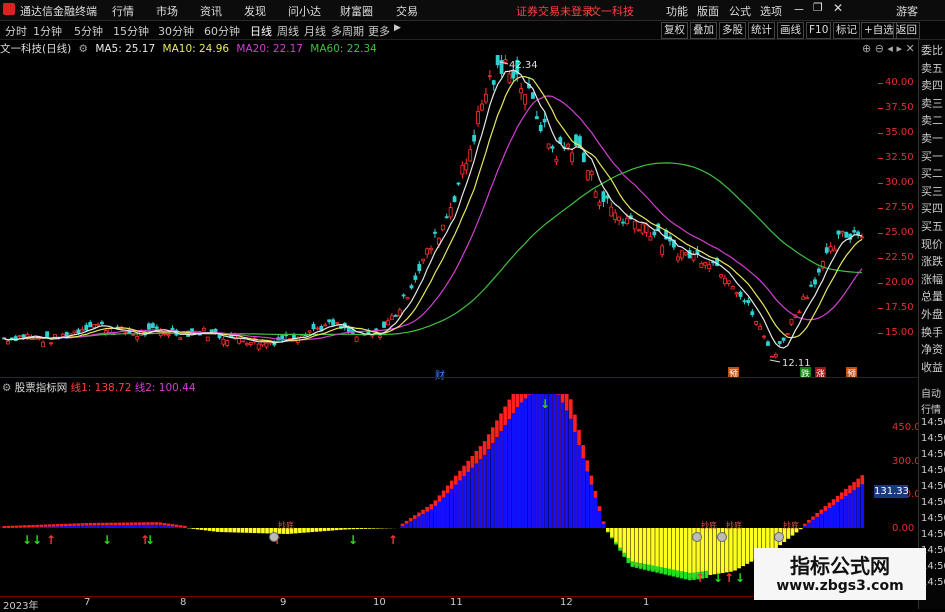  I want to click on btn-overlay: 叠加, so click(703, 30).